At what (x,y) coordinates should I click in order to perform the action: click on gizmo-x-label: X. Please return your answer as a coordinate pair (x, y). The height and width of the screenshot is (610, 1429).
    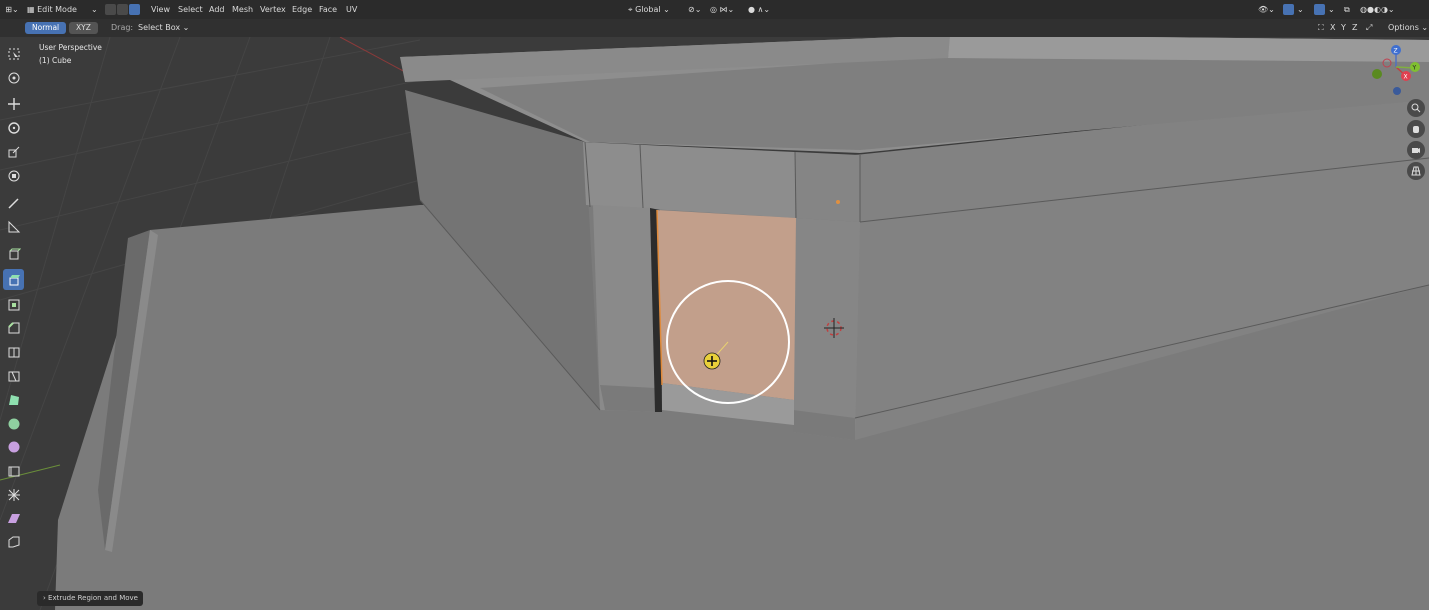
    Looking at the image, I should click on (1406, 77).